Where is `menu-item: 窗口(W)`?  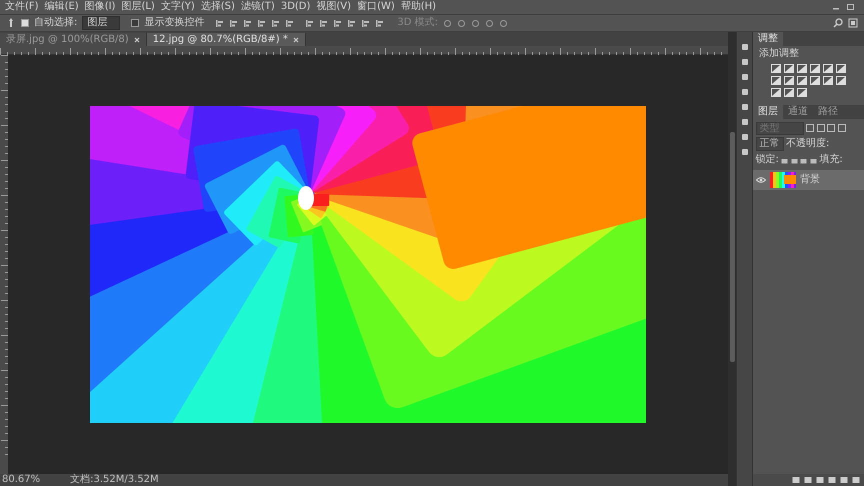
menu-item: 窗口(W) is located at coordinates (376, 7).